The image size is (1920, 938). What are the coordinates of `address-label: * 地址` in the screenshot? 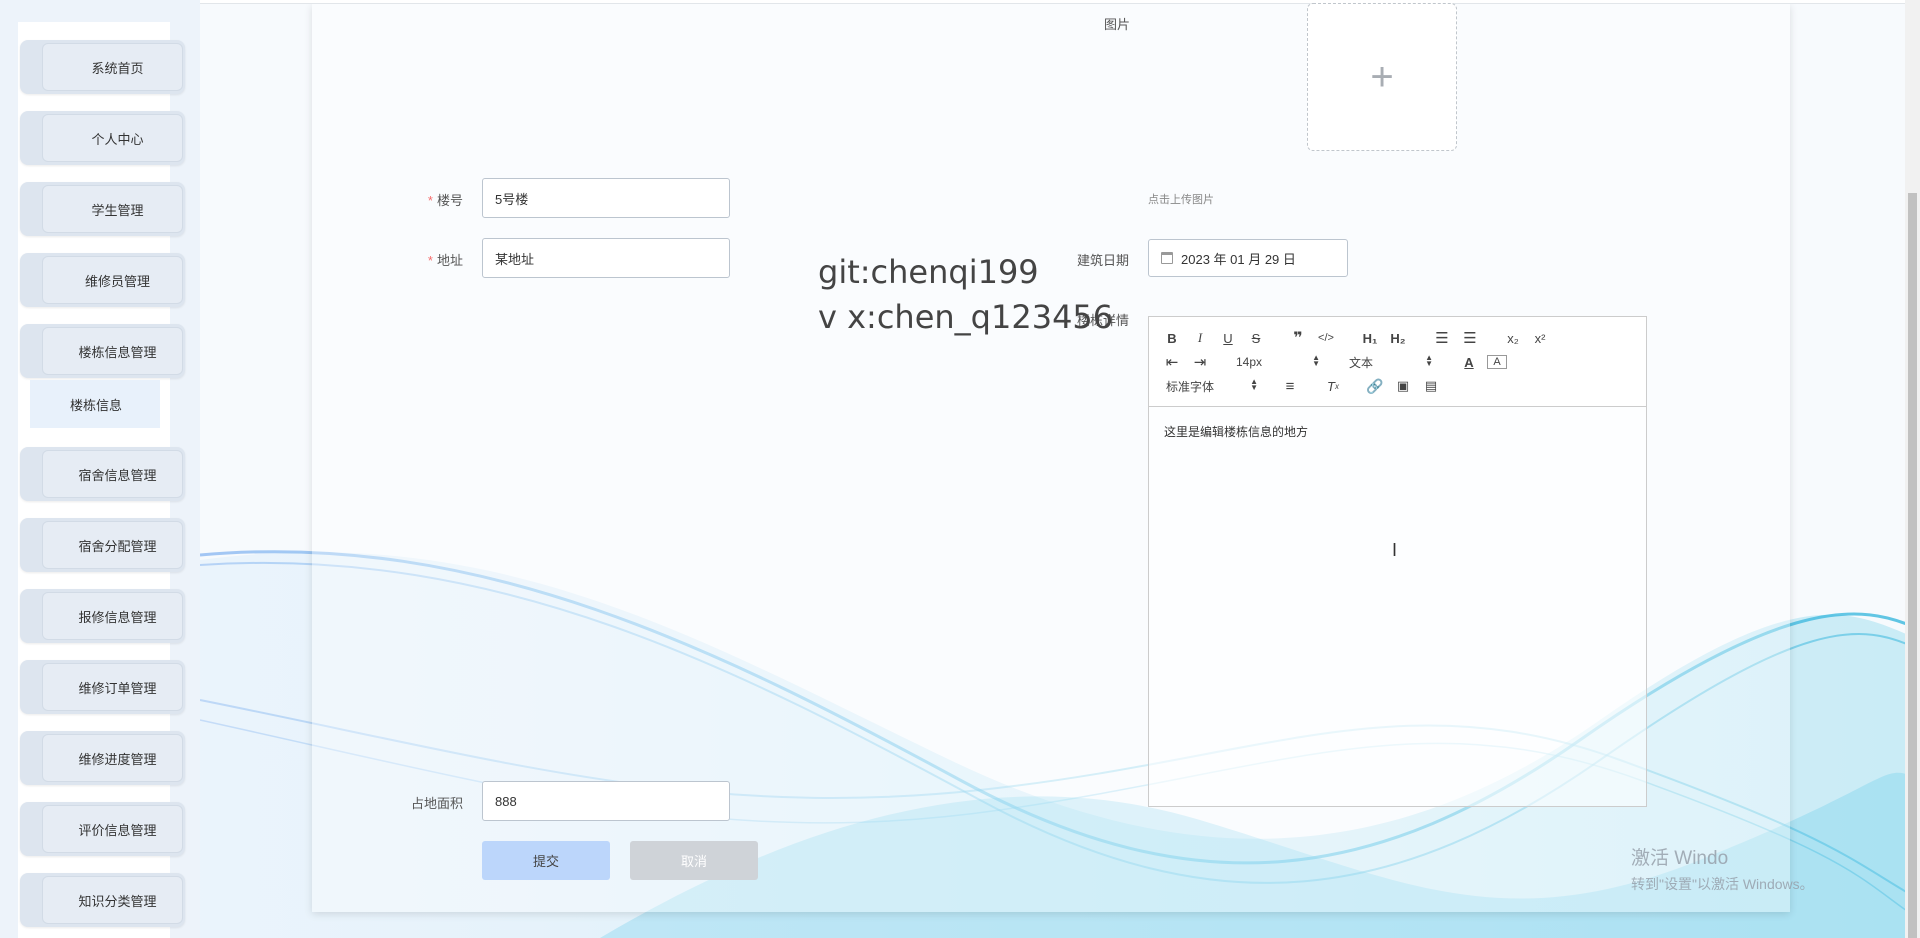 It's located at (429, 259).